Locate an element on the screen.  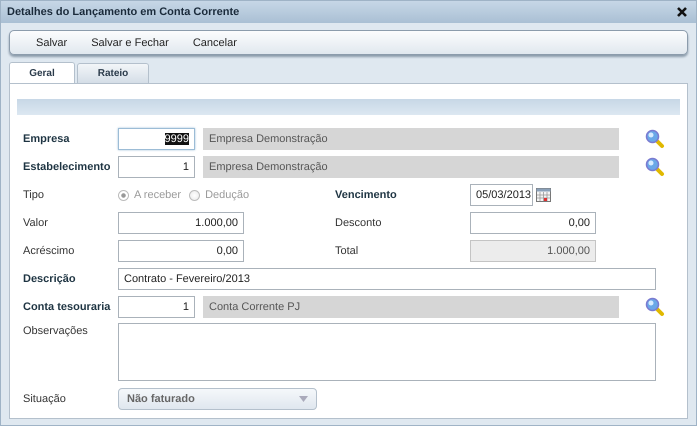
toolbar-button: Salvar e Fechar is located at coordinates (130, 42).